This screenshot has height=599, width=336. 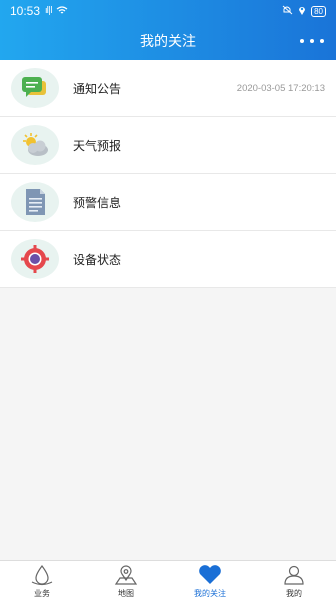 I want to click on tab-label: 地图, so click(x=126, y=593).